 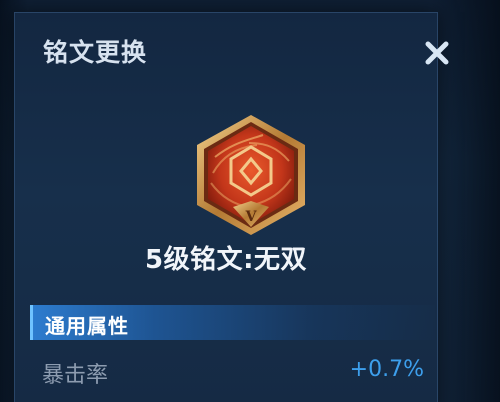 I want to click on attribute-value: +0.7%, so click(x=386, y=369).